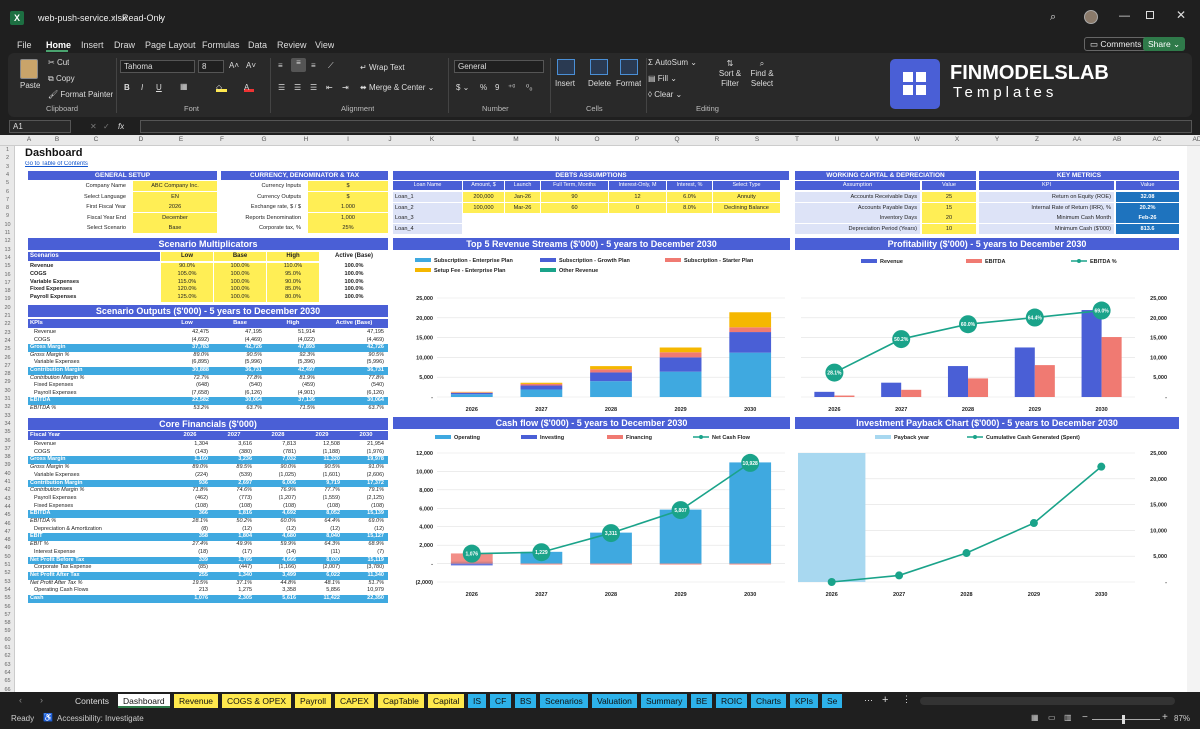  I want to click on row-header: 16, so click(7, 275).